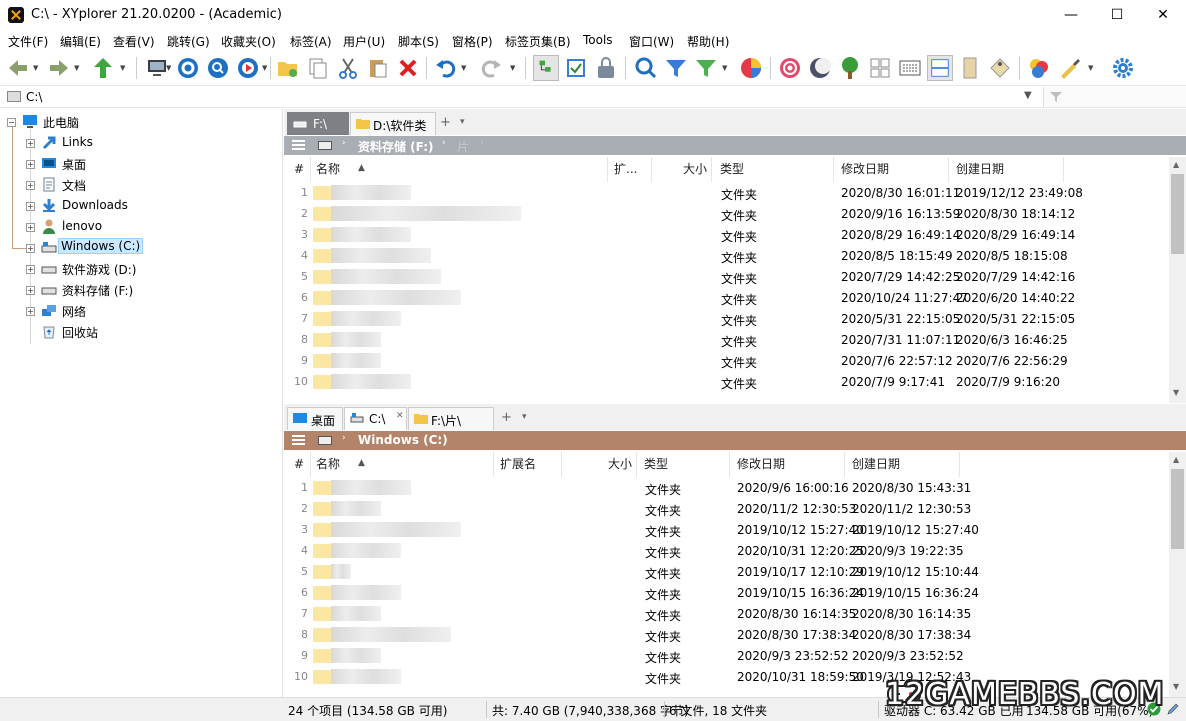 The image size is (1186, 721). I want to click on minimize-button: —, so click(1071, 15).